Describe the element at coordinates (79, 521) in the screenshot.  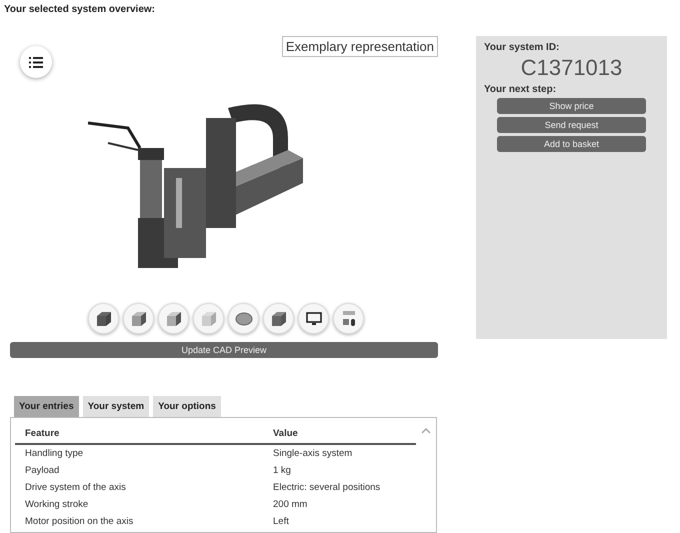
I see `table-cell-text: Motor position on the axis` at that location.